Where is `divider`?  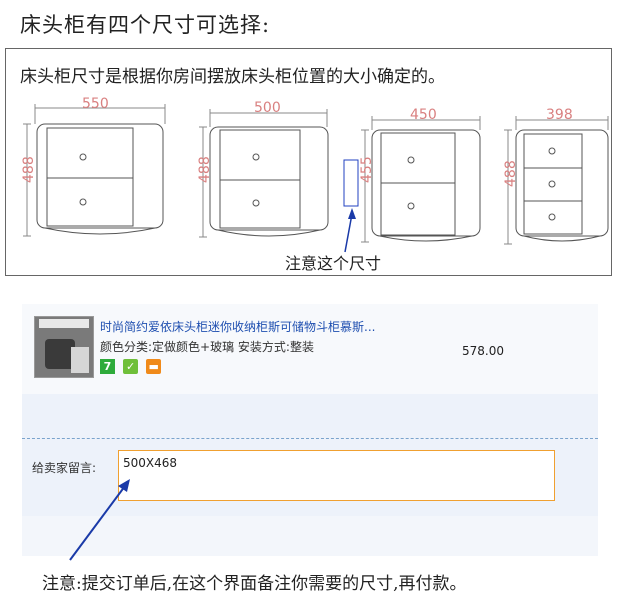
divider is located at coordinates (310, 438).